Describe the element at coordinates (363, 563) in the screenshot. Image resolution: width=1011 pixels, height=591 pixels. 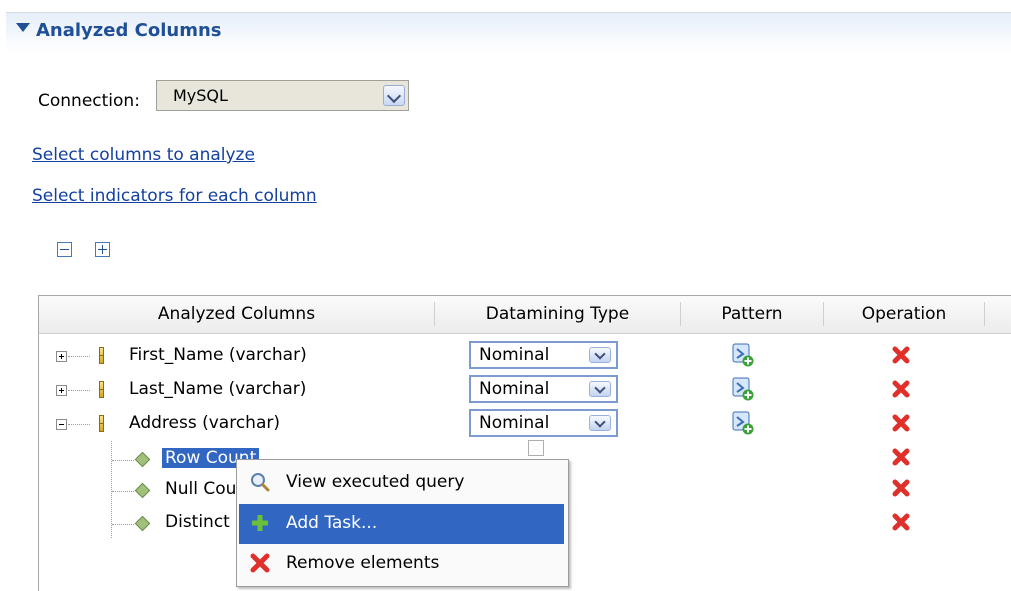
I see `menu-item-label: Remove elements` at that location.